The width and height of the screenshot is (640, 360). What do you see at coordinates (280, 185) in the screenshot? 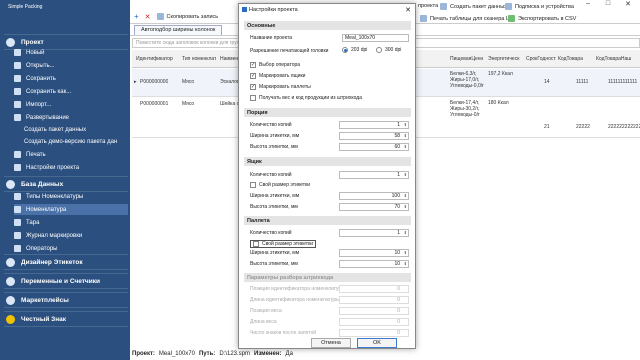
I see `checkbox-box-own-size: Свой размер этикетки` at bounding box center [280, 185].